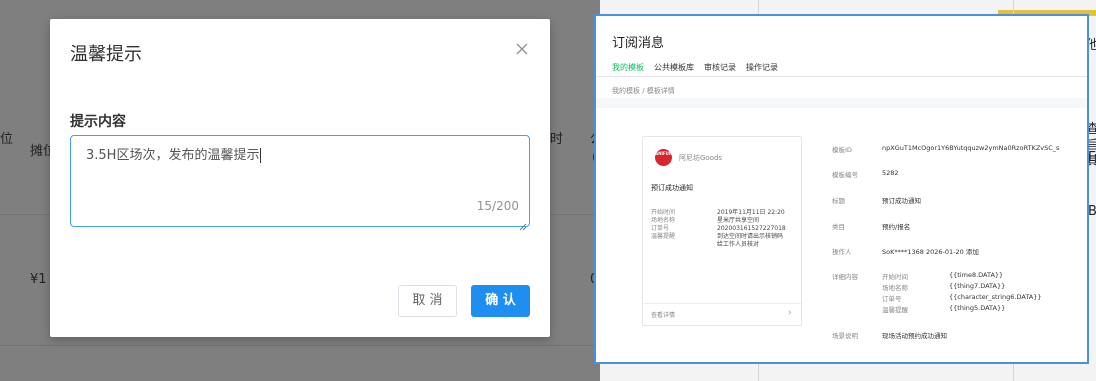  I want to click on resize-handle-icon, so click(523, 223).